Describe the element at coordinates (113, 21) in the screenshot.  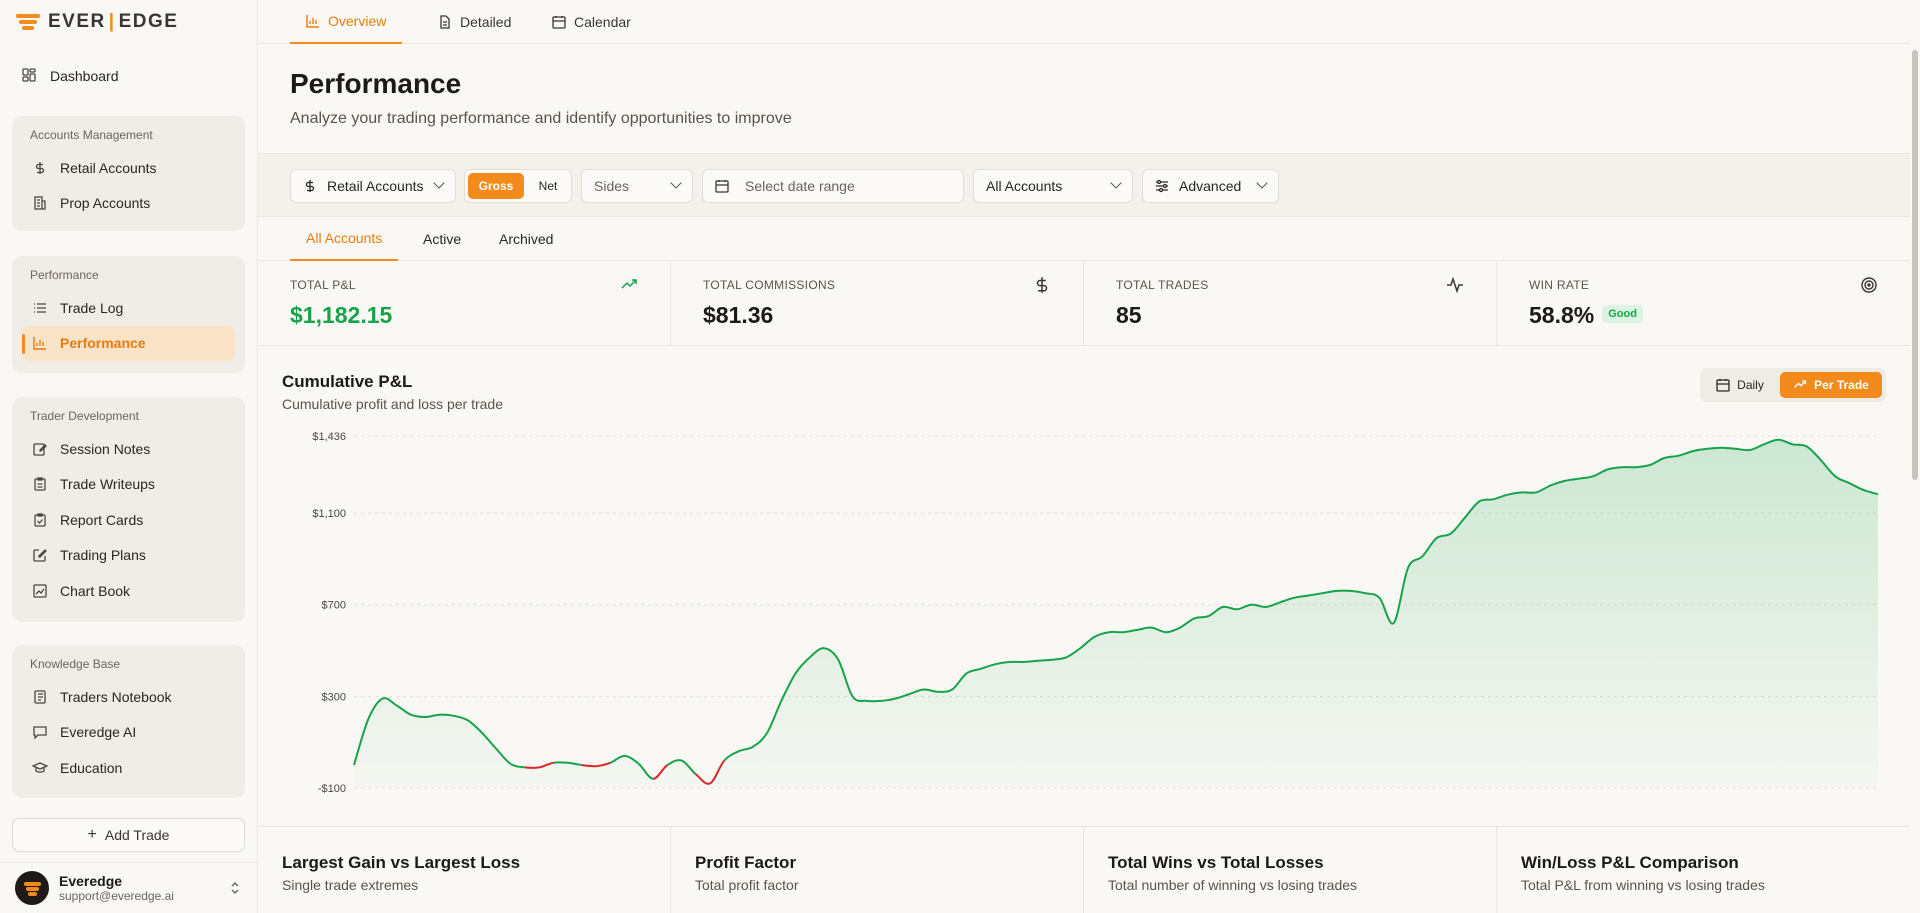
I see `logo-text: EVER | EDGE` at that location.